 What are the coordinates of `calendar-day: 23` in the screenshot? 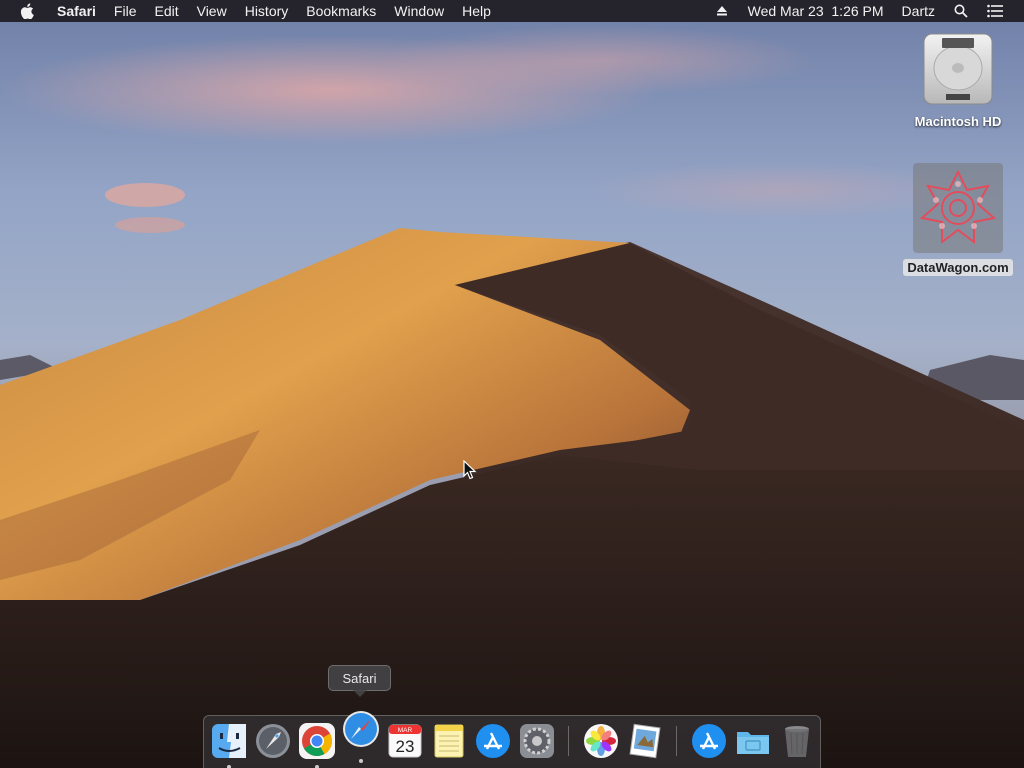 It's located at (405, 746).